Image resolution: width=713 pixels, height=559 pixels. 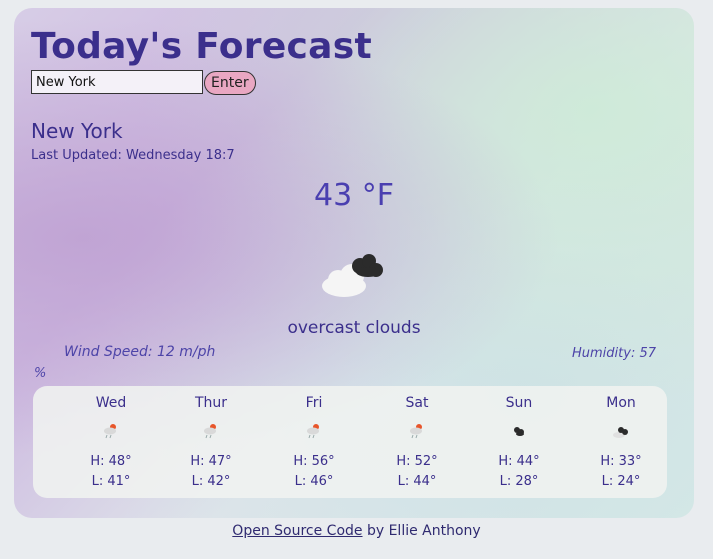 What do you see at coordinates (111, 403) in the screenshot?
I see `forecast-day-name: Wed` at bounding box center [111, 403].